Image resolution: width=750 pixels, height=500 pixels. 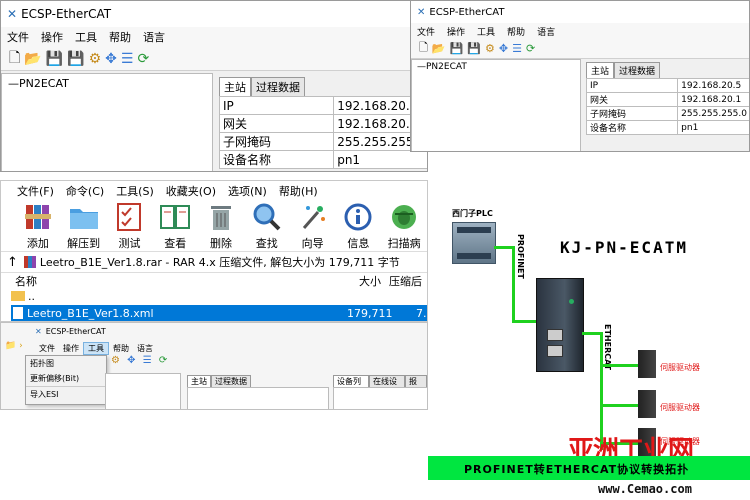 I want to click on up-arrow-icon: ↑, so click(x=12, y=262).